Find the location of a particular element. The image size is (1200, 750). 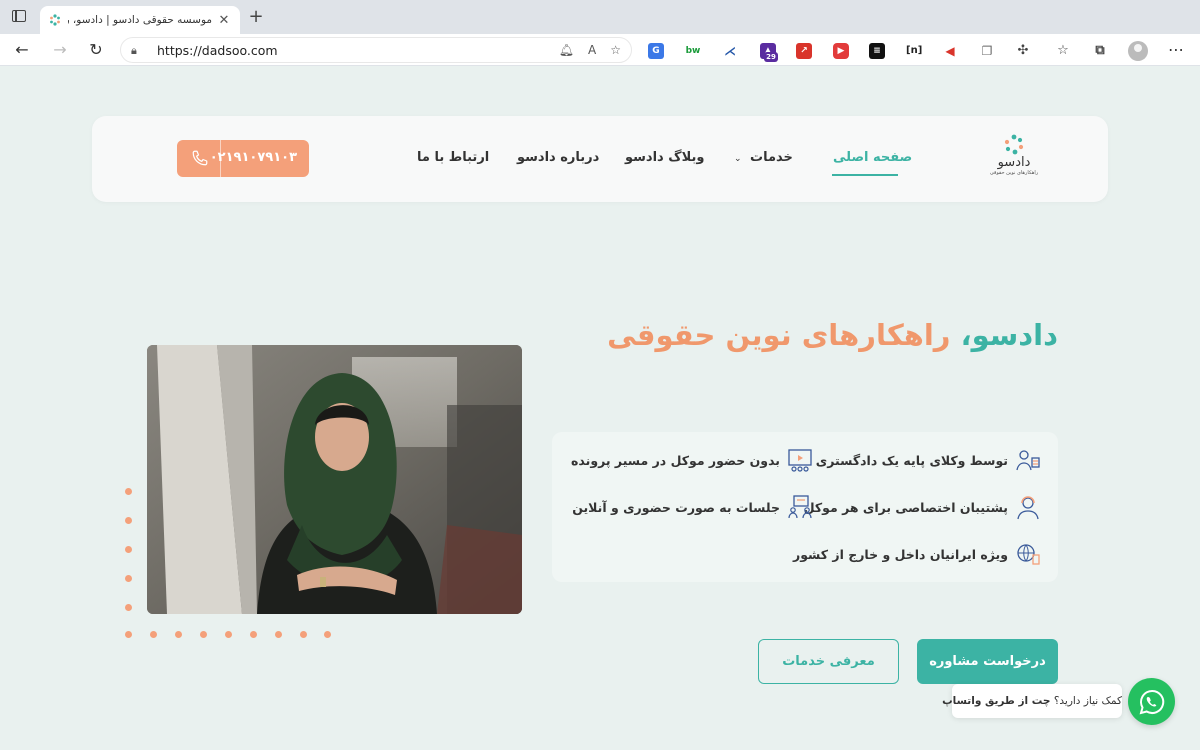

logo-tagline: راهکارهای نوین حقوقی is located at coordinates (1014, 173).